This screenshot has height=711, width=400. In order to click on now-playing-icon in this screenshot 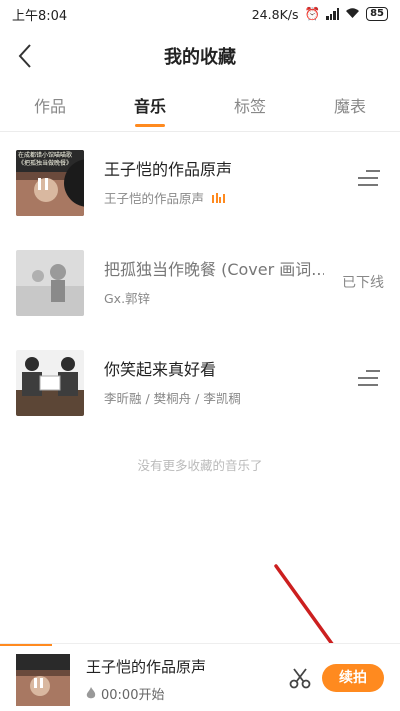, I will do `click(218, 197)`.